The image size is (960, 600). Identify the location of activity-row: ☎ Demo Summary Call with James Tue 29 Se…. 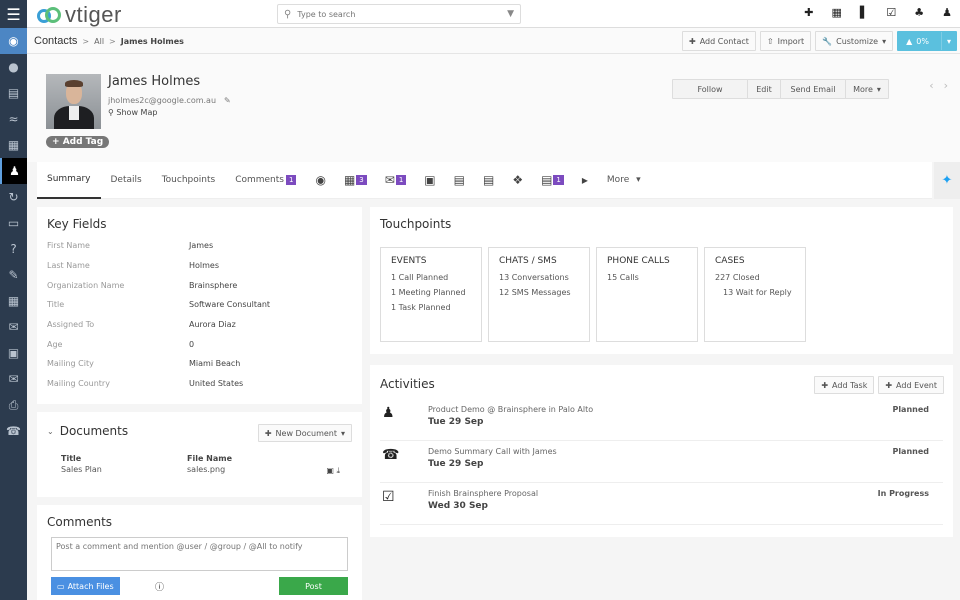
(661, 462).